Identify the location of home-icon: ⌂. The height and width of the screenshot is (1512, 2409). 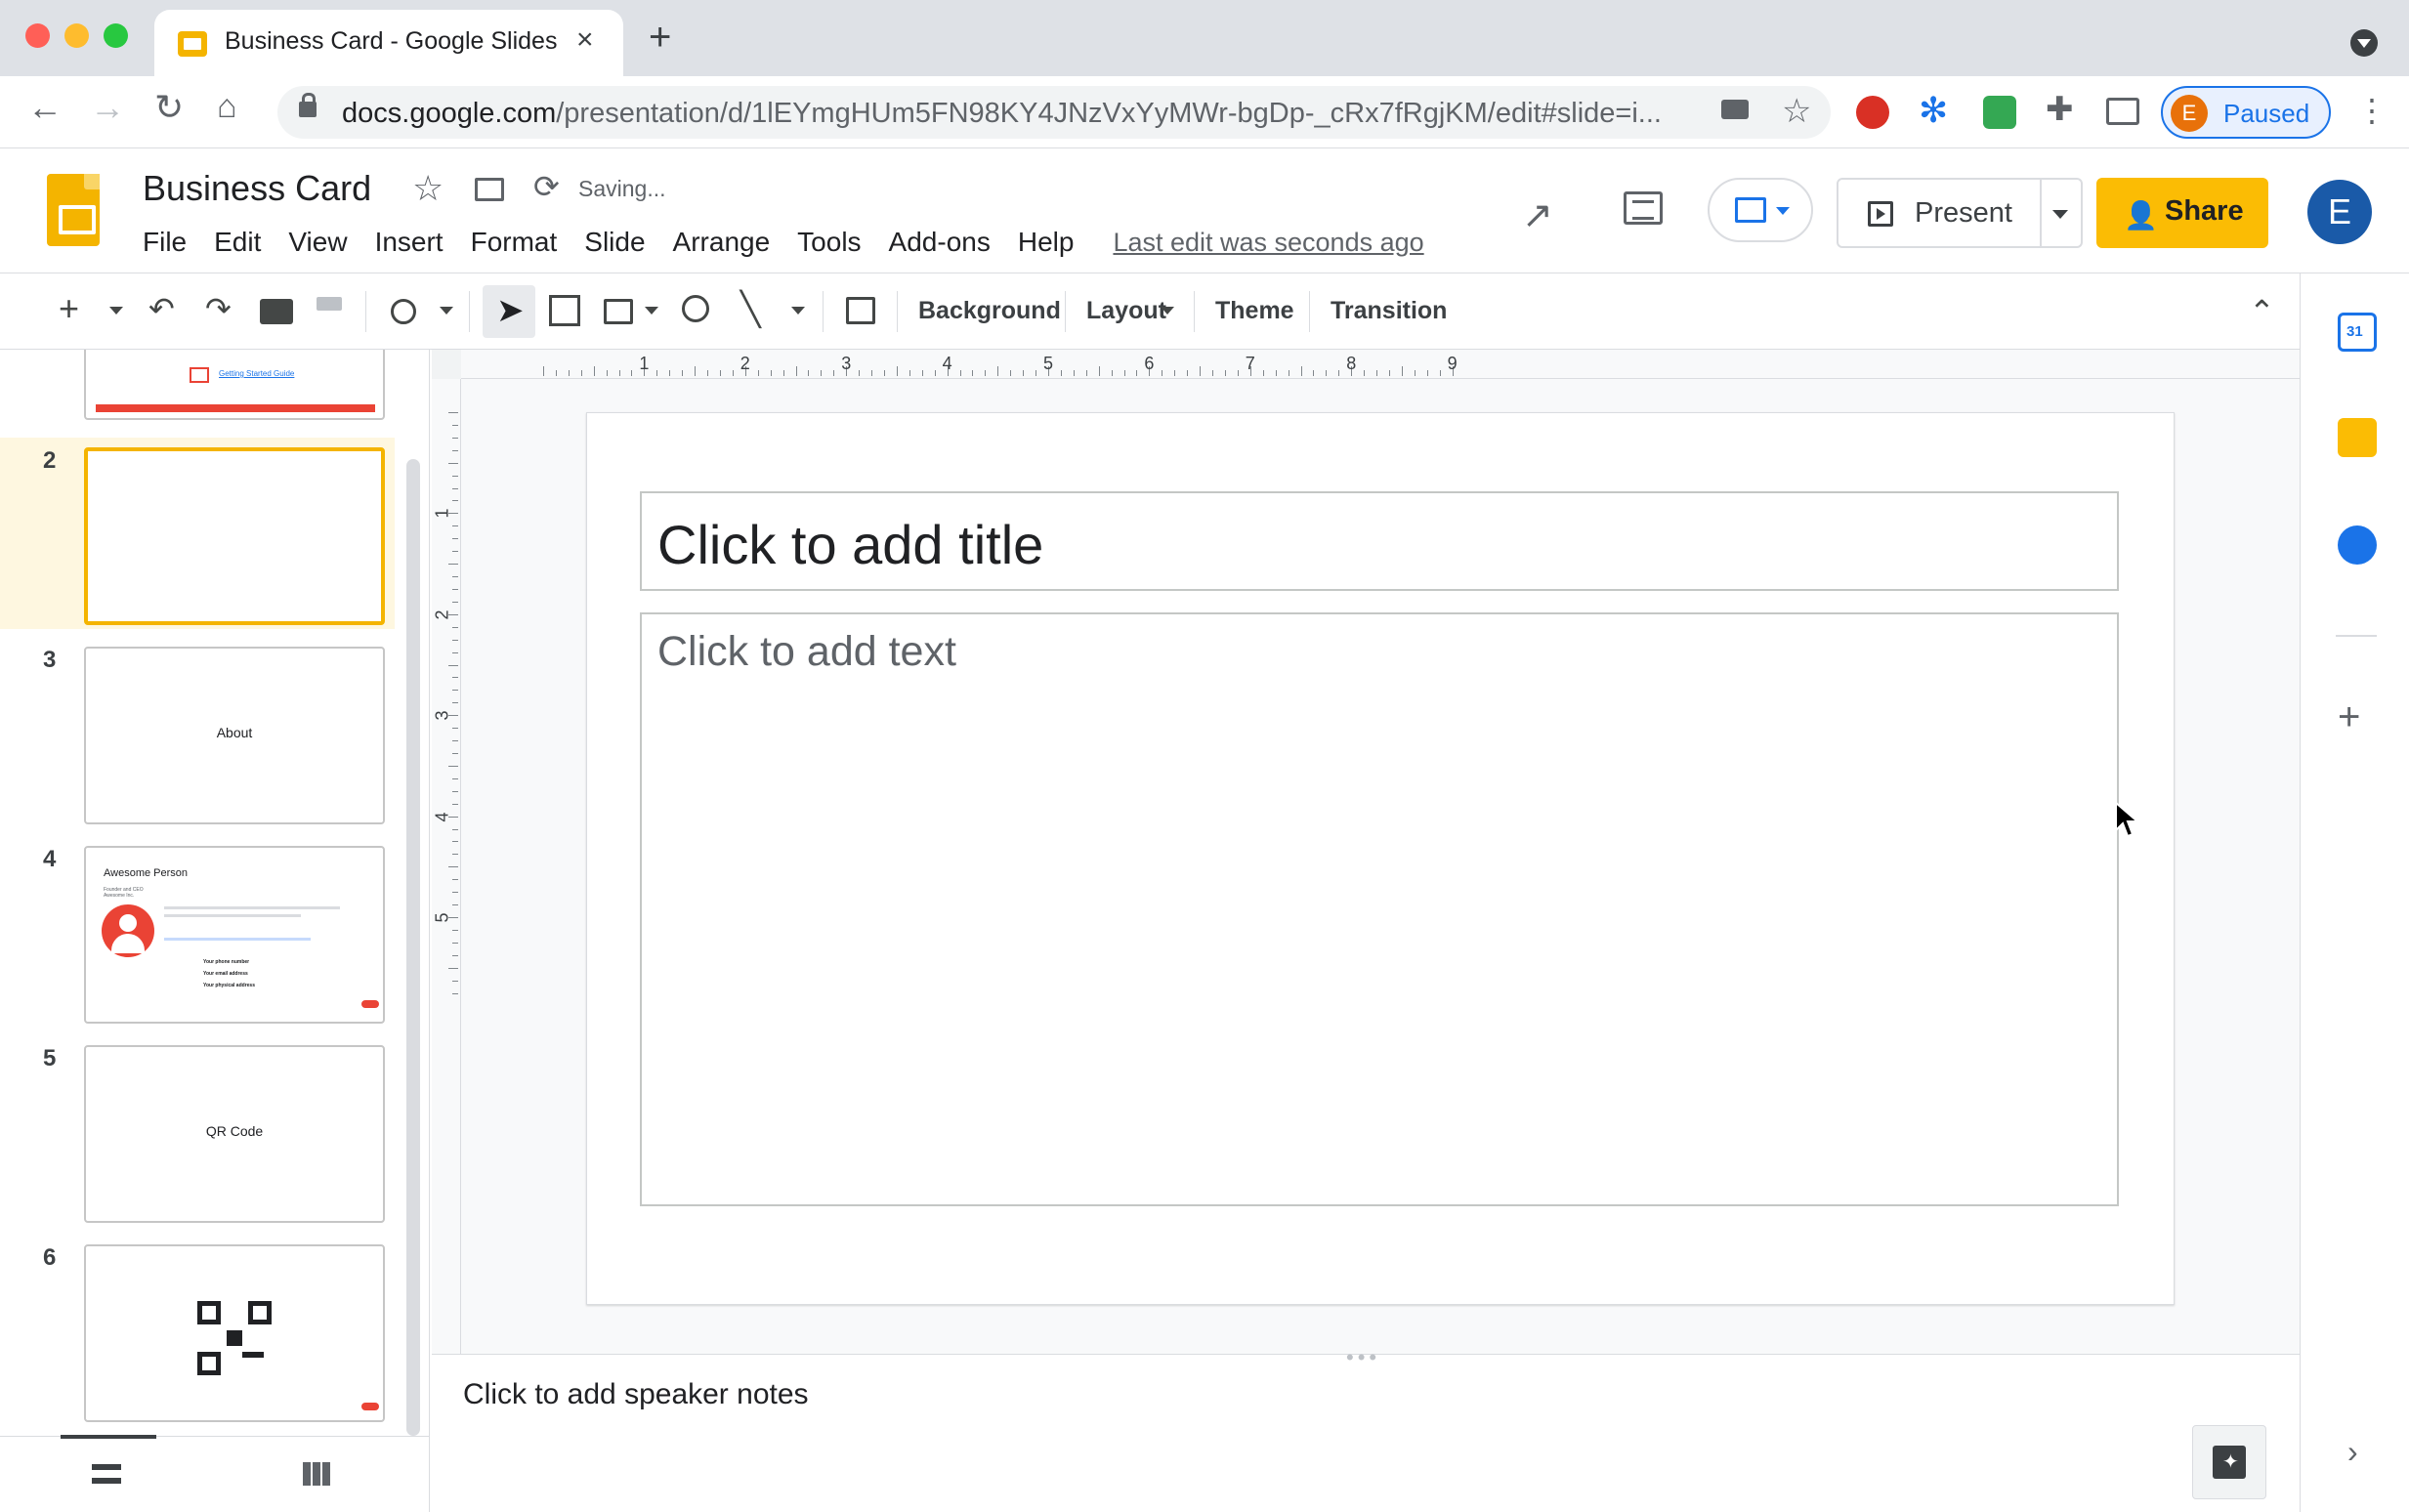
(227, 106).